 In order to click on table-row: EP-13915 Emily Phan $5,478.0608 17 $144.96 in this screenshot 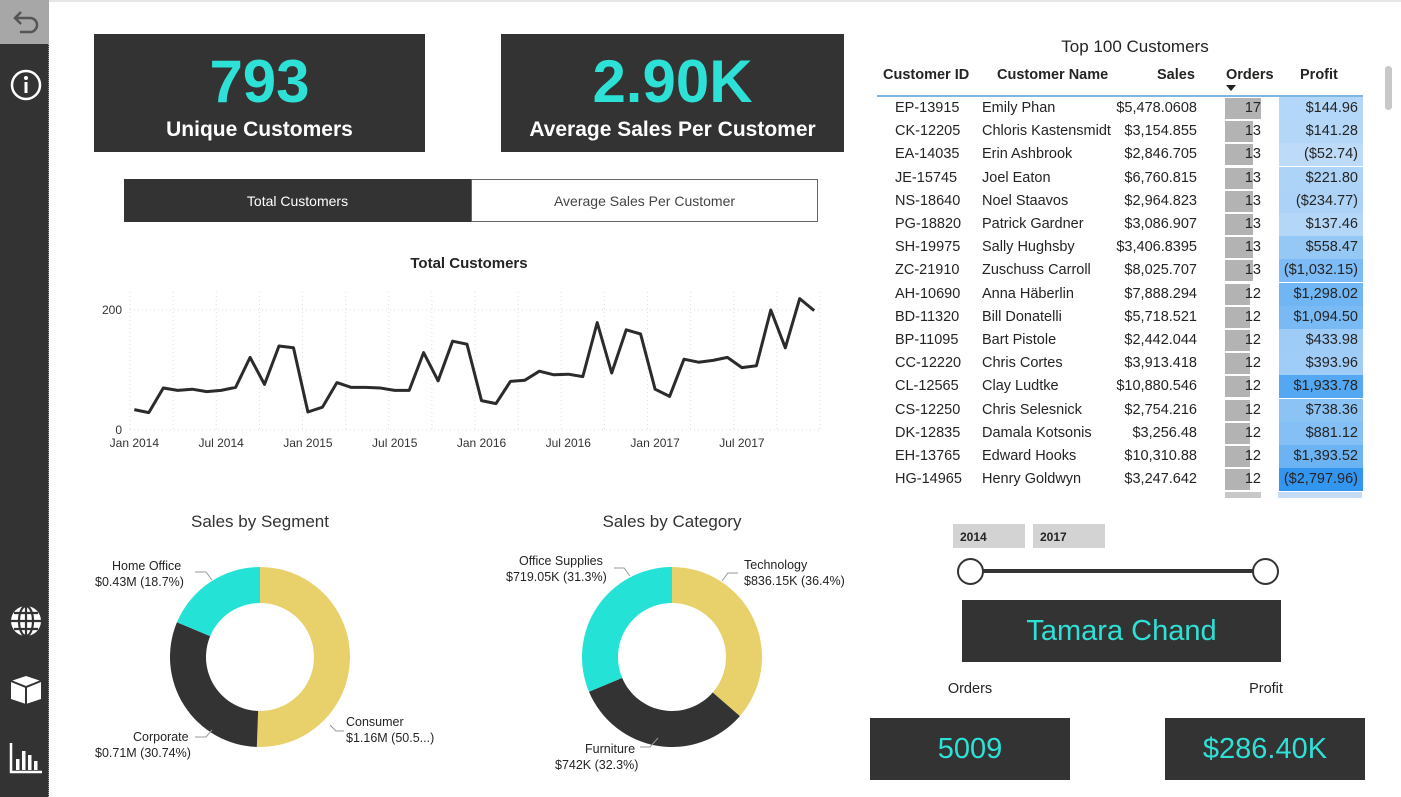, I will do `click(1120, 108)`.